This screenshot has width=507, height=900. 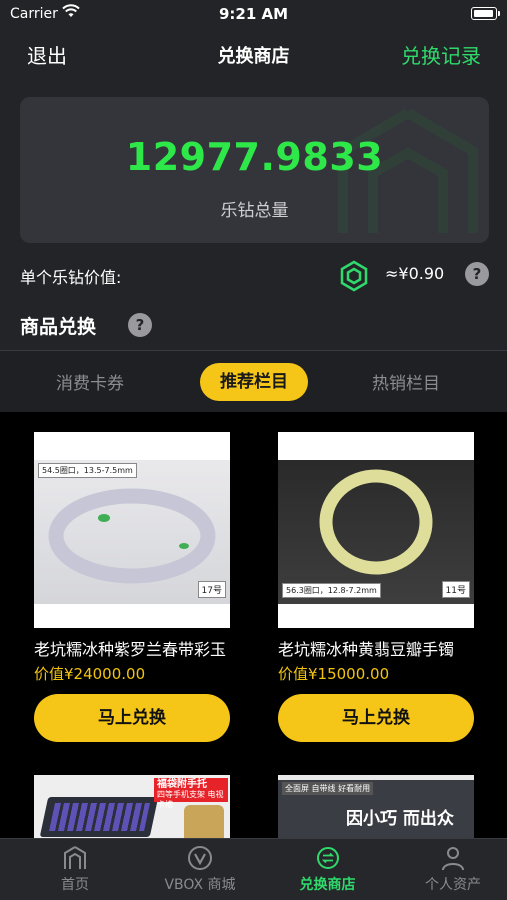 I want to click on balance-label: 乐钻总量, so click(x=254, y=211).